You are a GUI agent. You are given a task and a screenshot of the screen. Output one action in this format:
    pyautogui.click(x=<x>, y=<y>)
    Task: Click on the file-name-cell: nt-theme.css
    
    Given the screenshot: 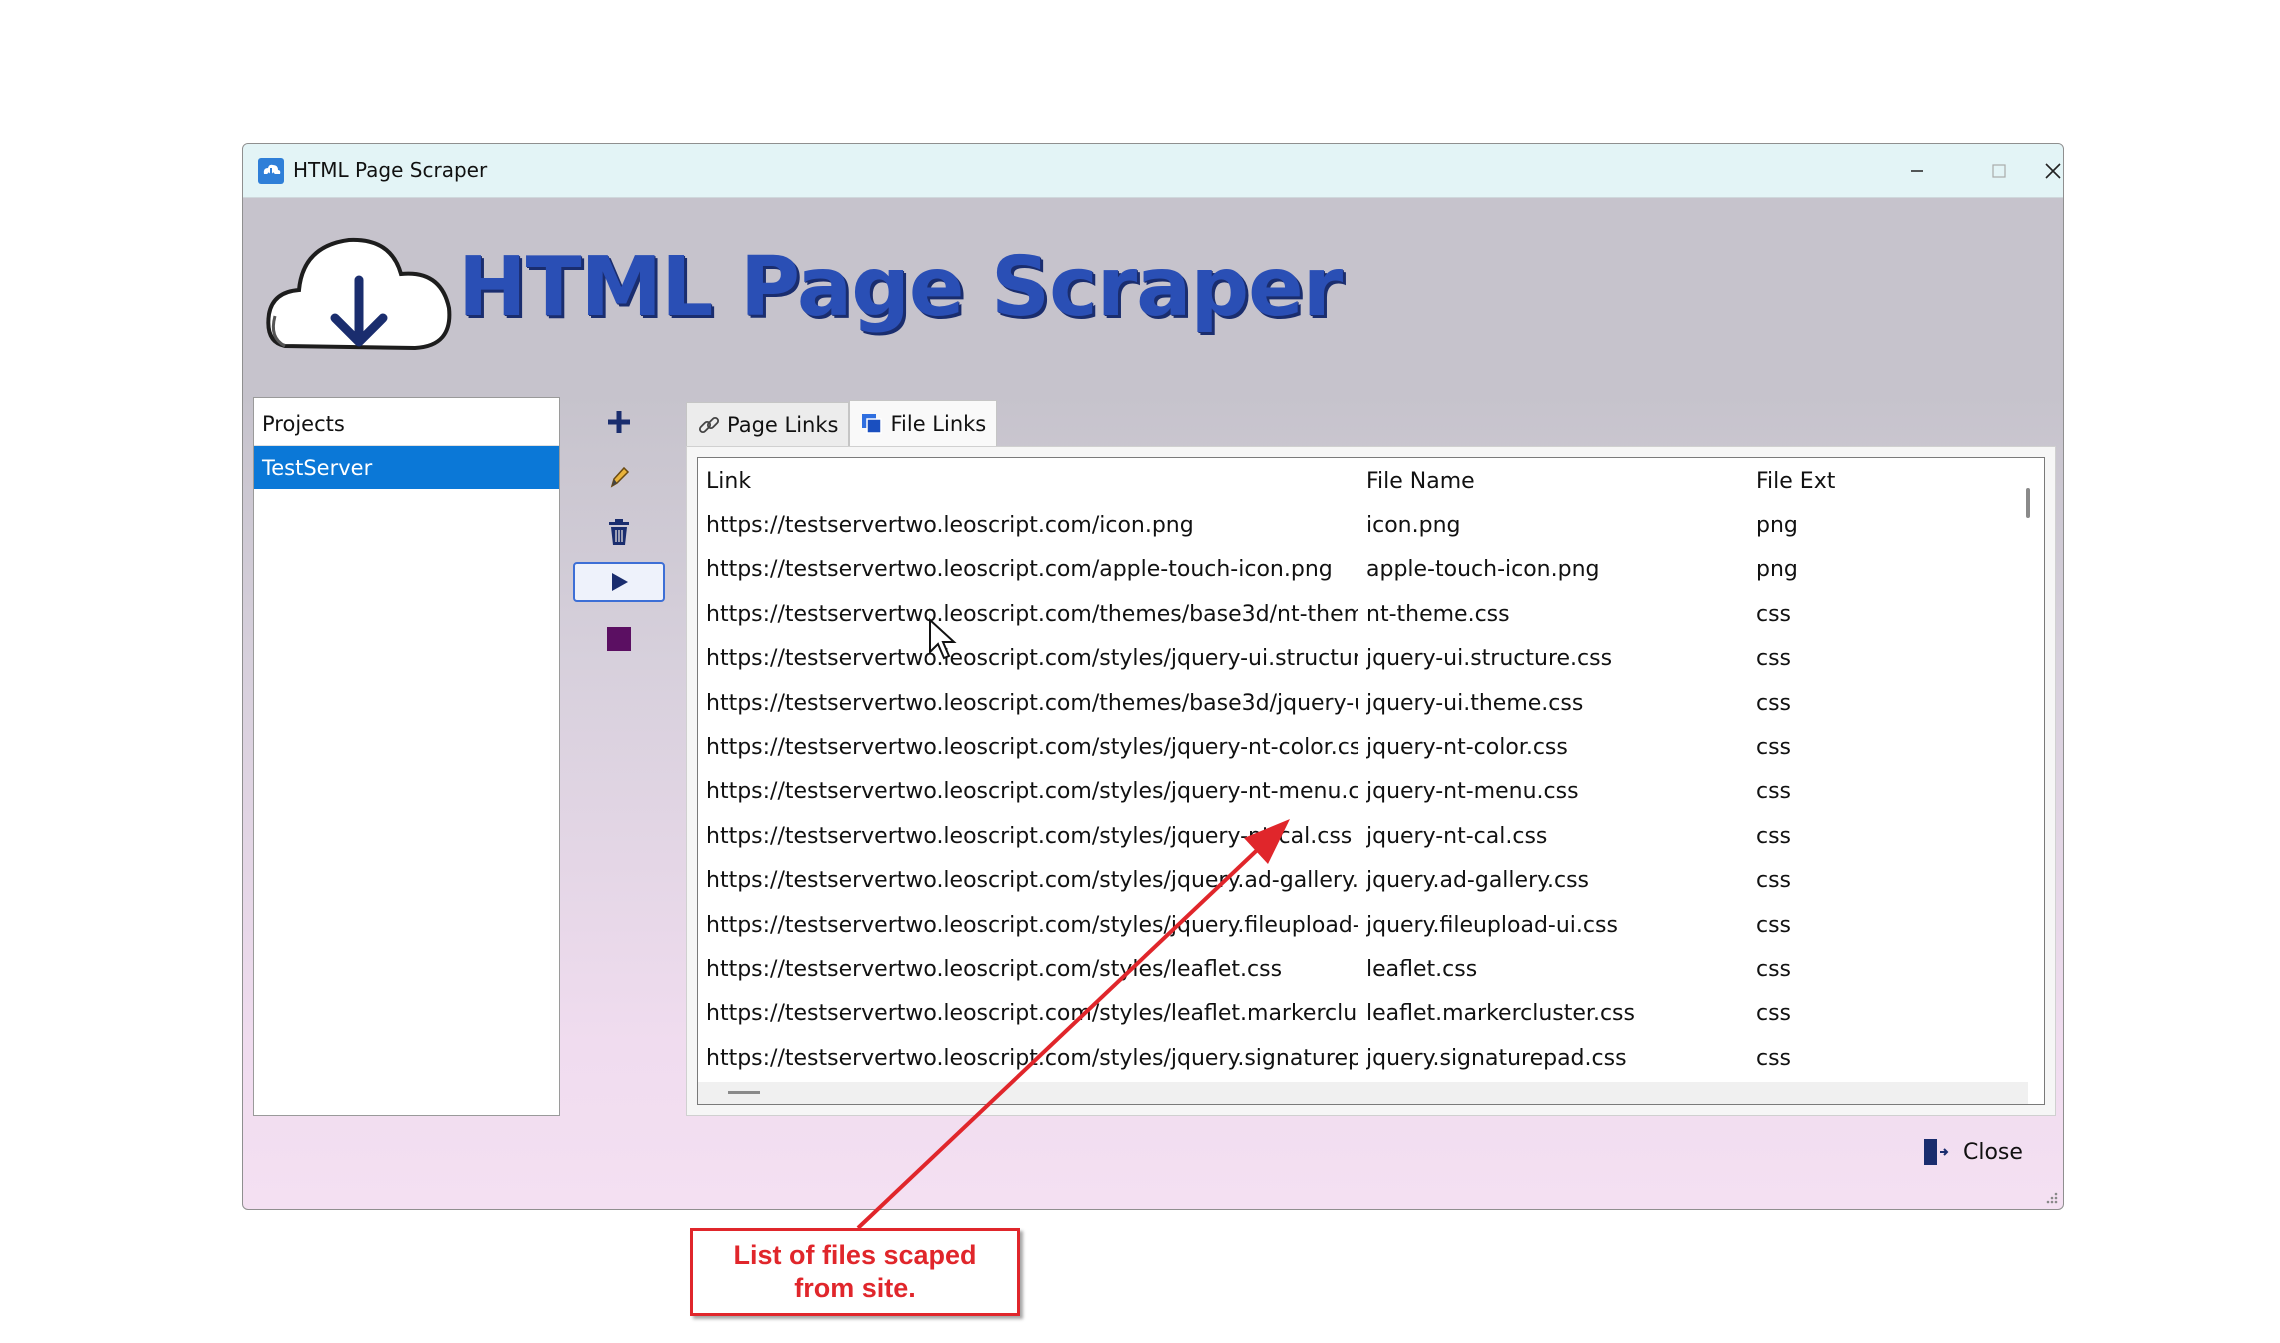 What is the action you would take?
    pyautogui.click(x=1438, y=614)
    